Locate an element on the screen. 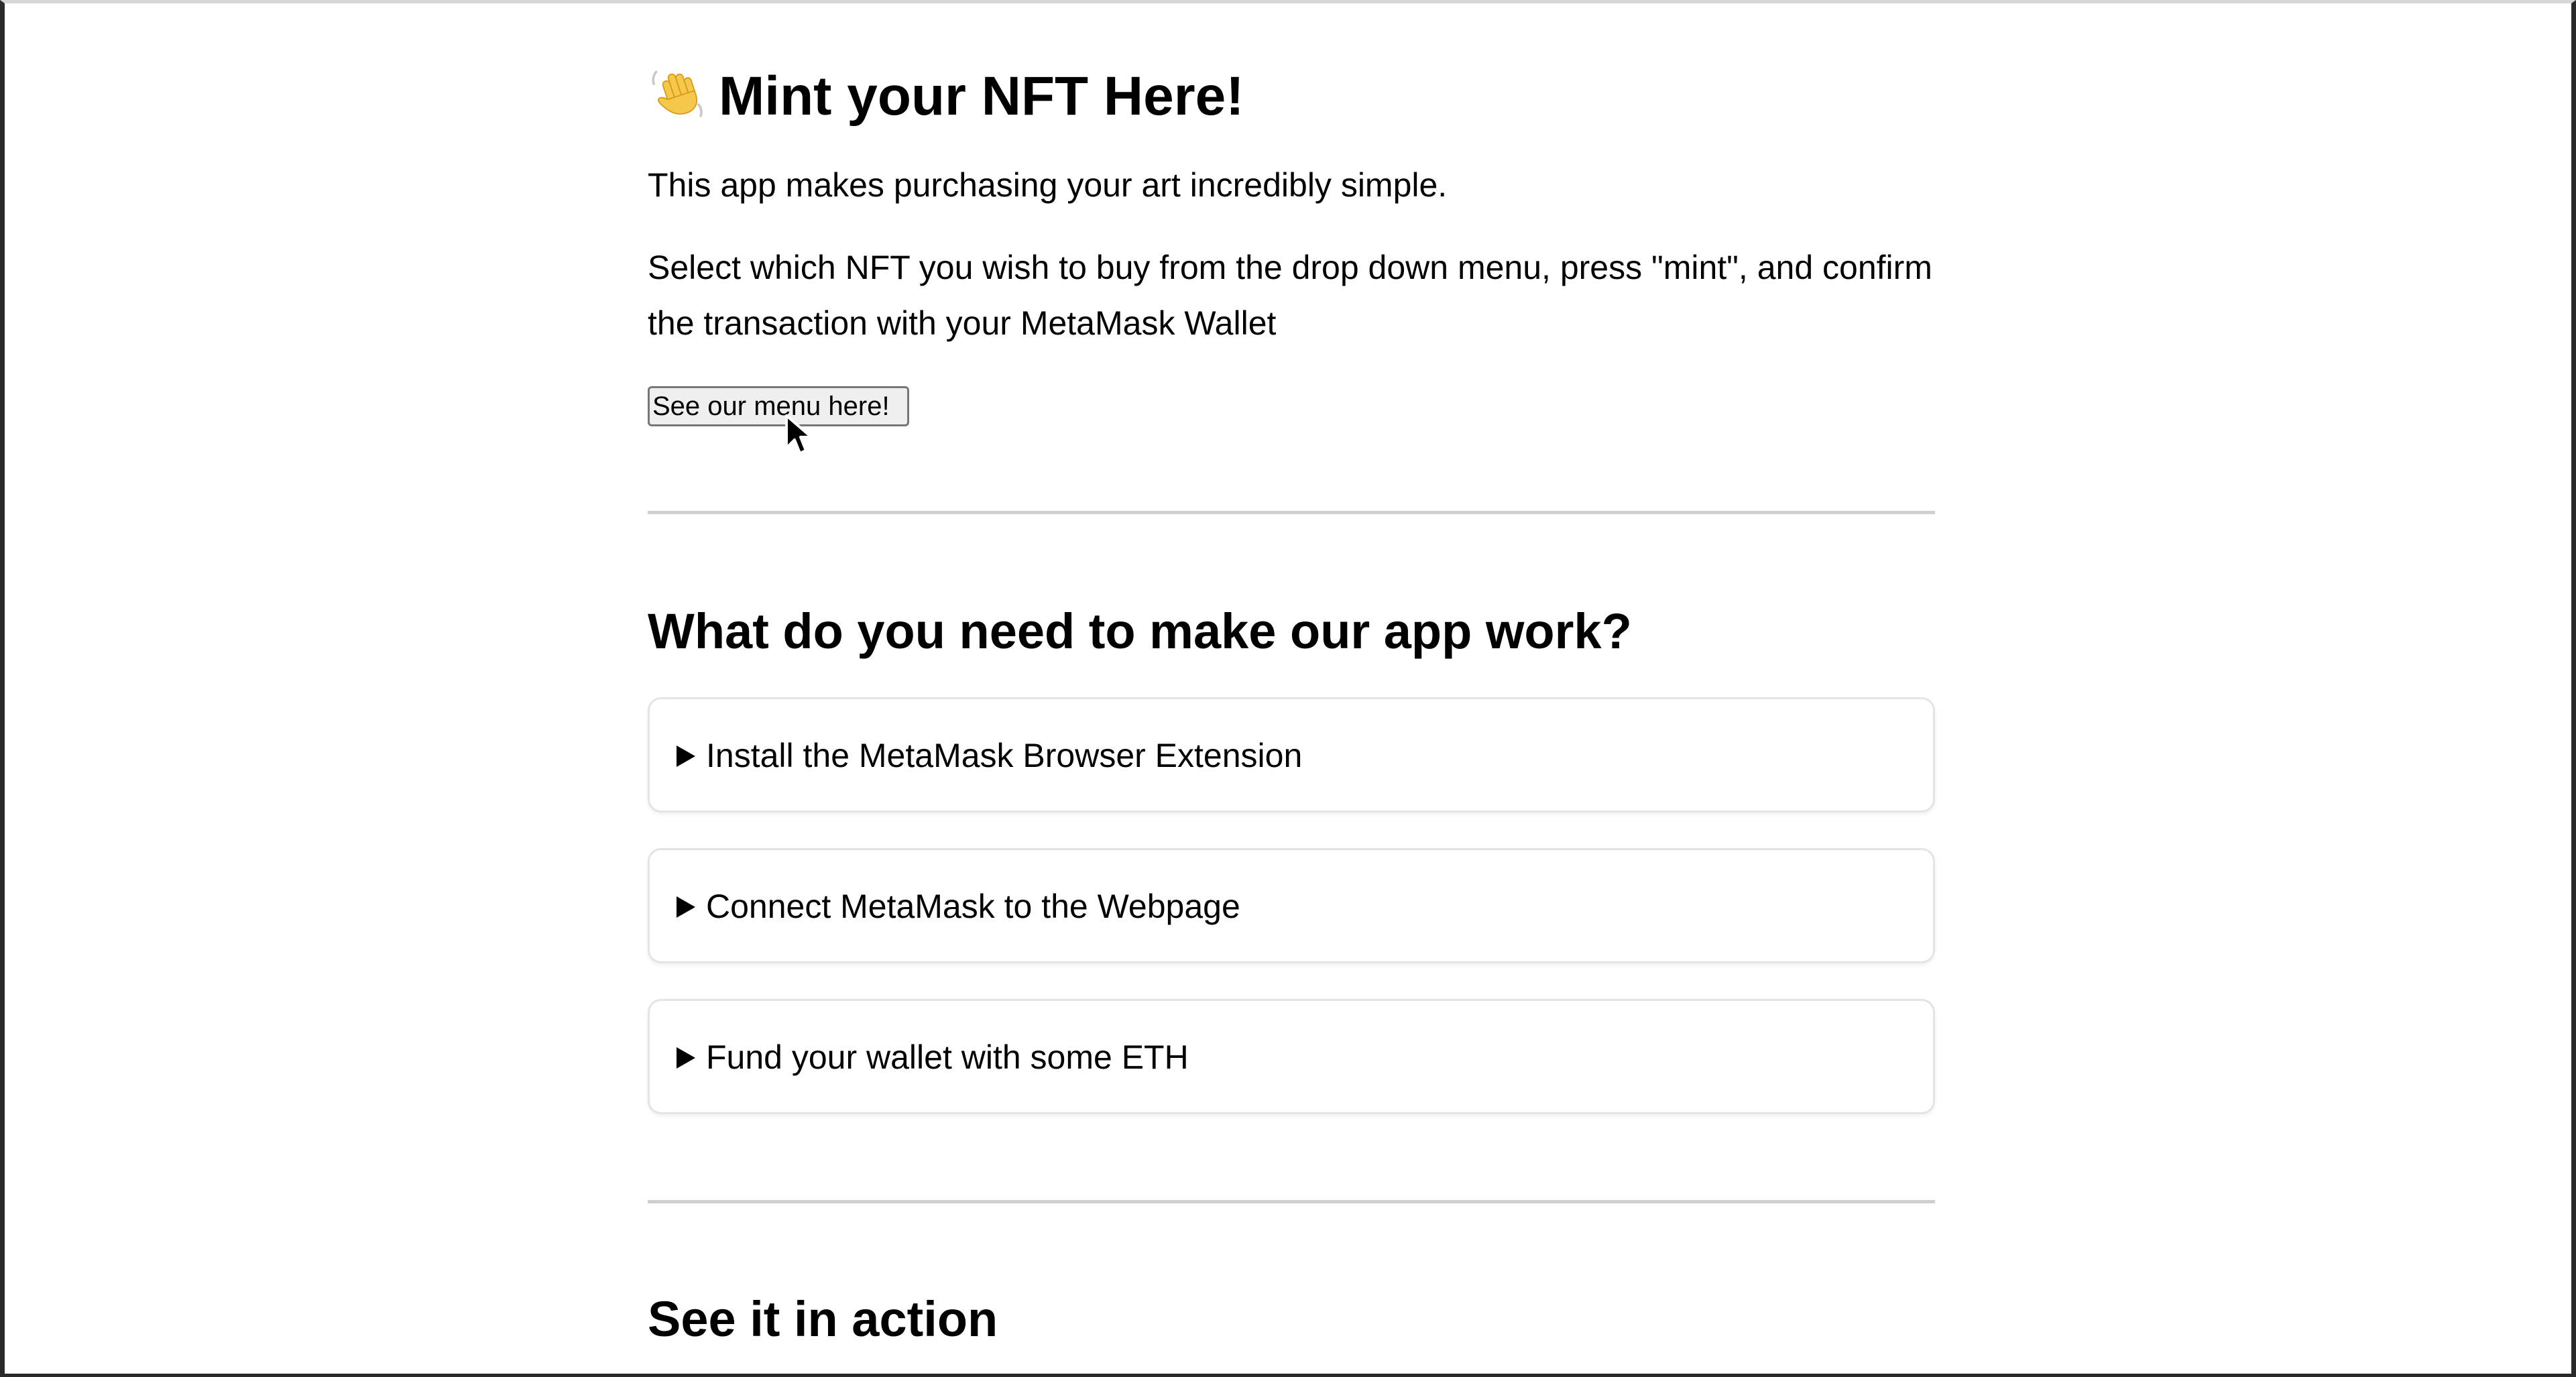 Image resolution: width=2576 pixels, height=1377 pixels. accordion-fund-wallet: Fund your wallet with some ETH is located at coordinates (1291, 1057).